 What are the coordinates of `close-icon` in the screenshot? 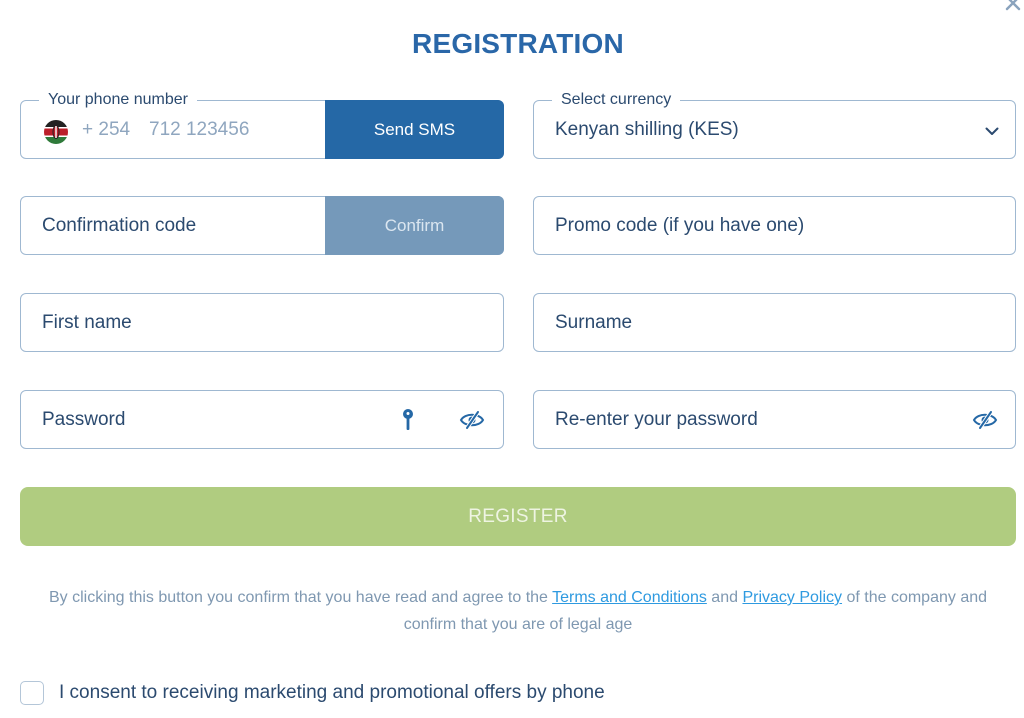 It's located at (1013, 6).